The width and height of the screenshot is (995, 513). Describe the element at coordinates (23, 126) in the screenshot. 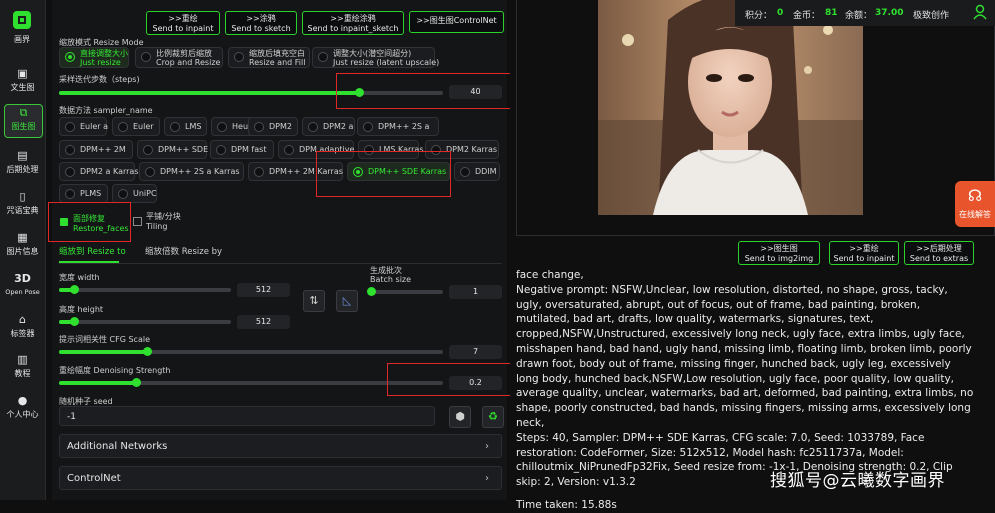

I see `nav-label: 图生图` at that location.